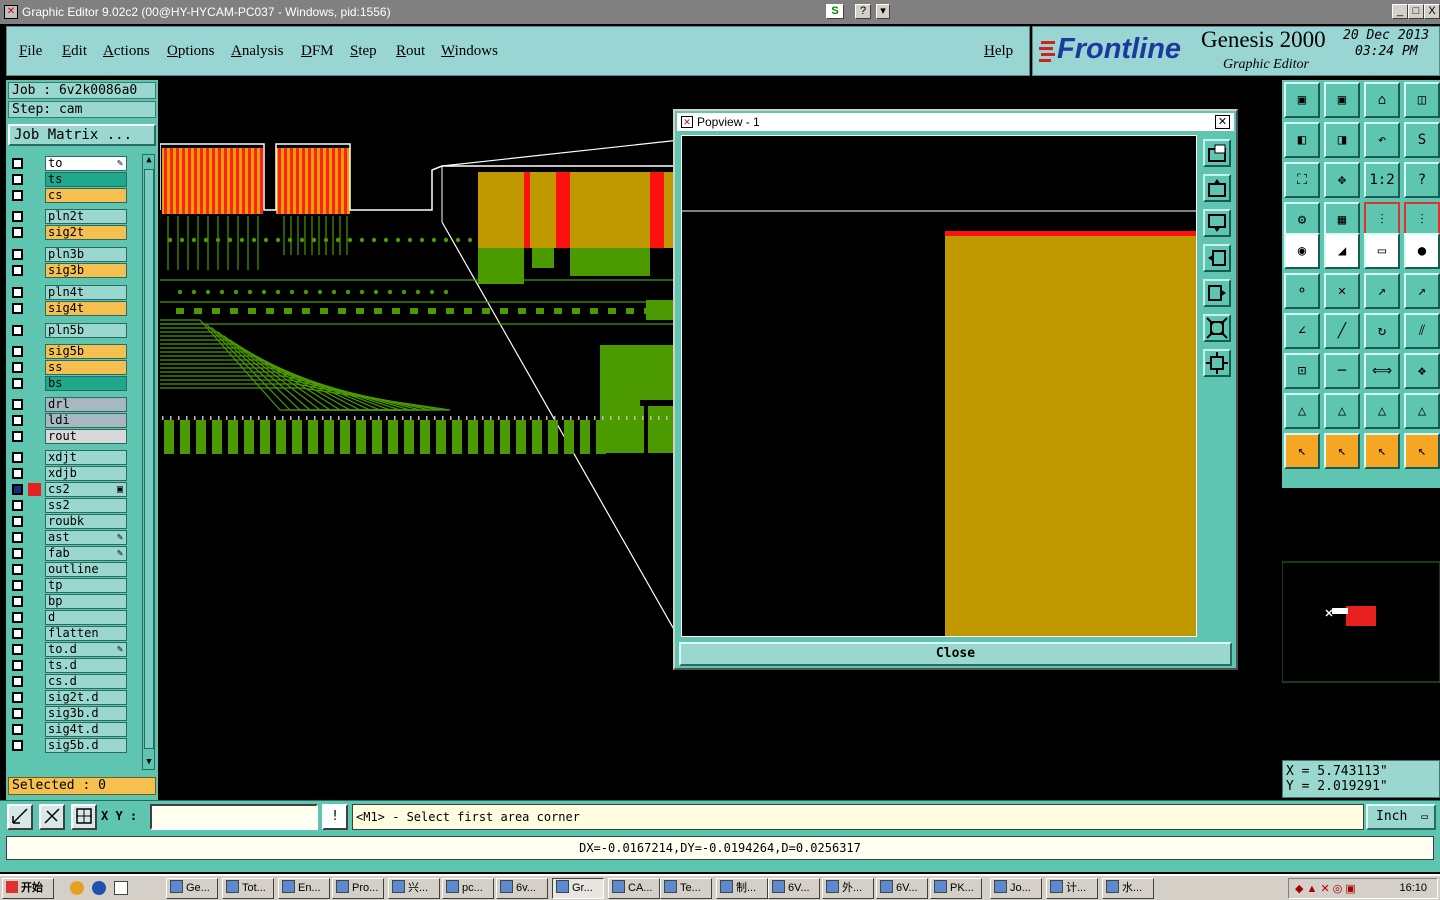 Image resolution: width=1440 pixels, height=900 pixels. Describe the element at coordinates (149, 459) in the screenshot. I see `scroll-thumb` at that location.